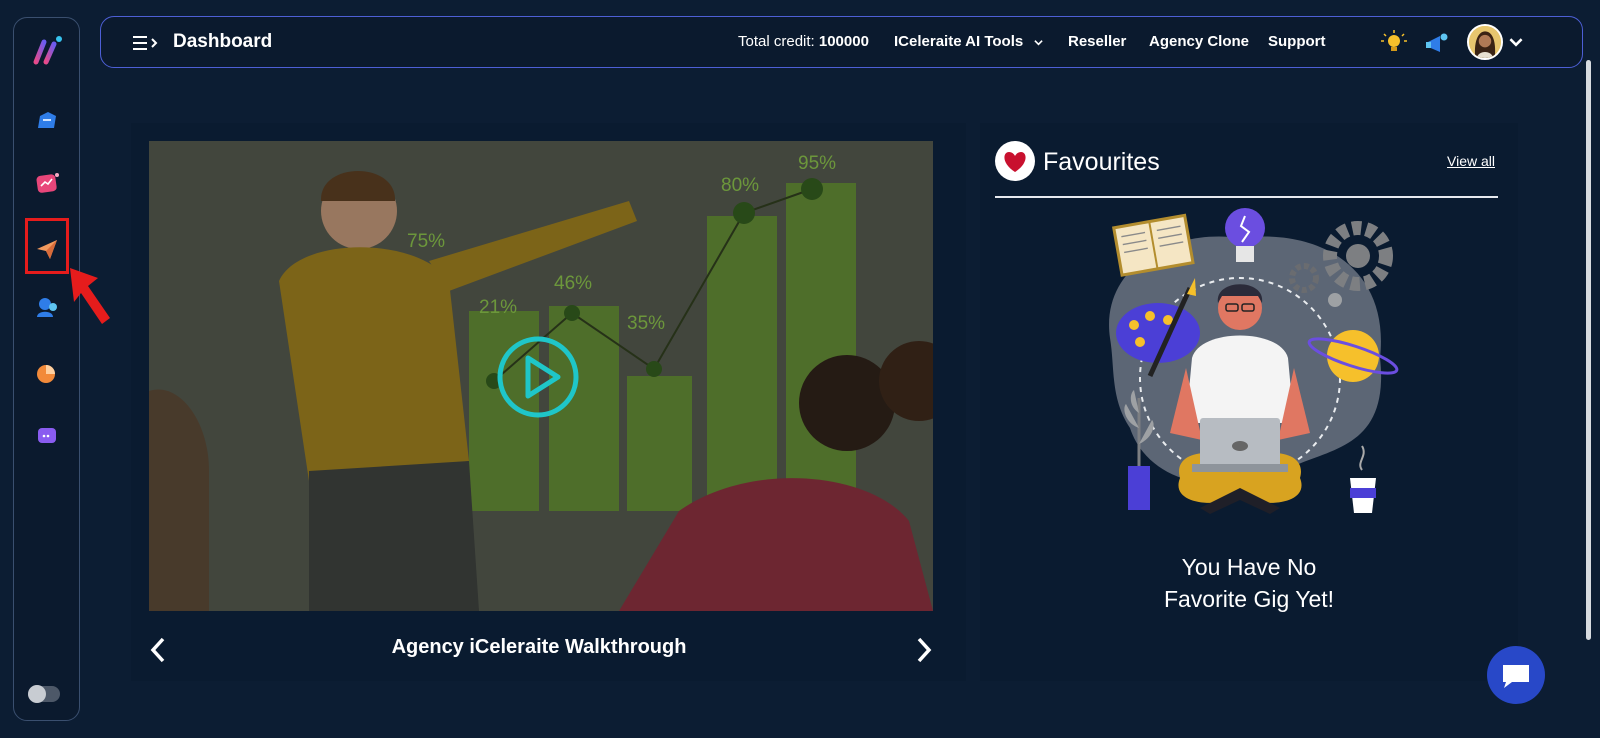 Image resolution: width=1600 pixels, height=738 pixels. Describe the element at coordinates (47, 51) in the screenshot. I see `app-logo-icon` at that location.